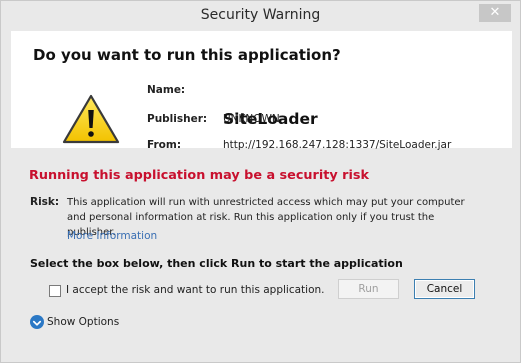 The width and height of the screenshot is (521, 363). Describe the element at coordinates (55, 291) in the screenshot. I see `accept-risk-checkbox` at that location.